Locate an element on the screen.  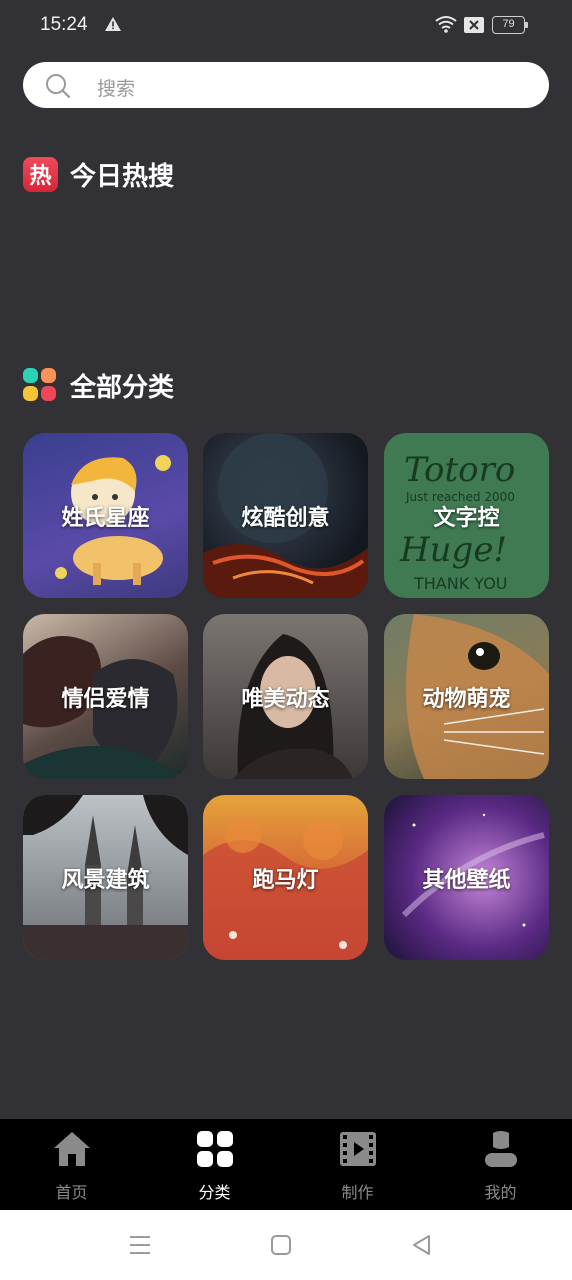
category-label: 唯美动态 is located at coordinates (285, 699).